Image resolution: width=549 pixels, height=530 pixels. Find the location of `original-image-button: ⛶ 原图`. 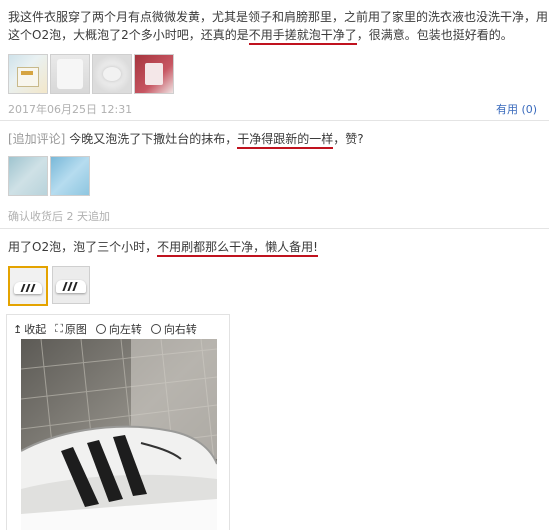

original-image-button: ⛶ 原图 is located at coordinates (71, 329).